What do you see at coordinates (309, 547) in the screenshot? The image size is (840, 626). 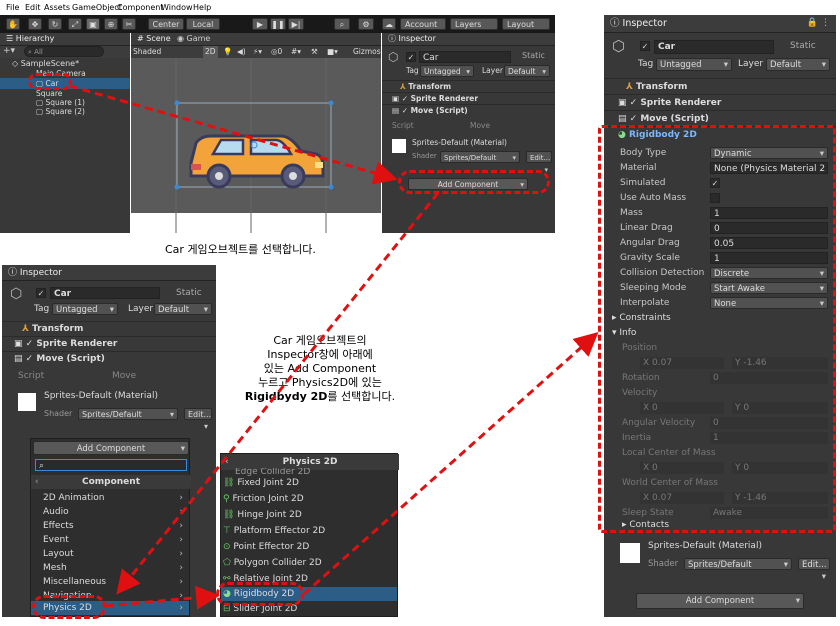 I see `menu-item-point-effector: ⊙ Point Effector 2D` at bounding box center [309, 547].